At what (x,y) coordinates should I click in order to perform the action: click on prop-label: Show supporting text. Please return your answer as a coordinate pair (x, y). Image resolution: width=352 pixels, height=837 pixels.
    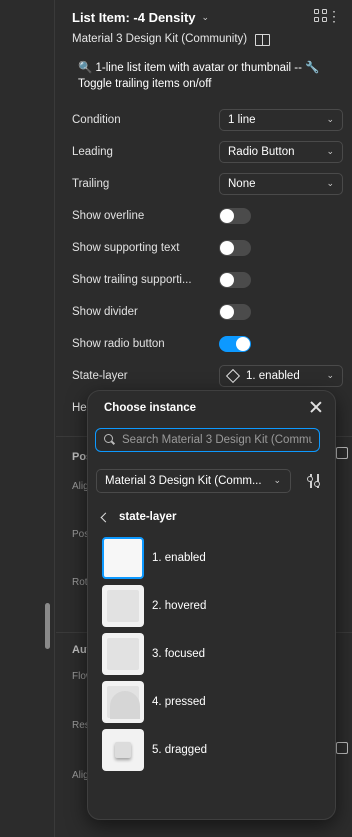
    Looking at the image, I should click on (126, 248).